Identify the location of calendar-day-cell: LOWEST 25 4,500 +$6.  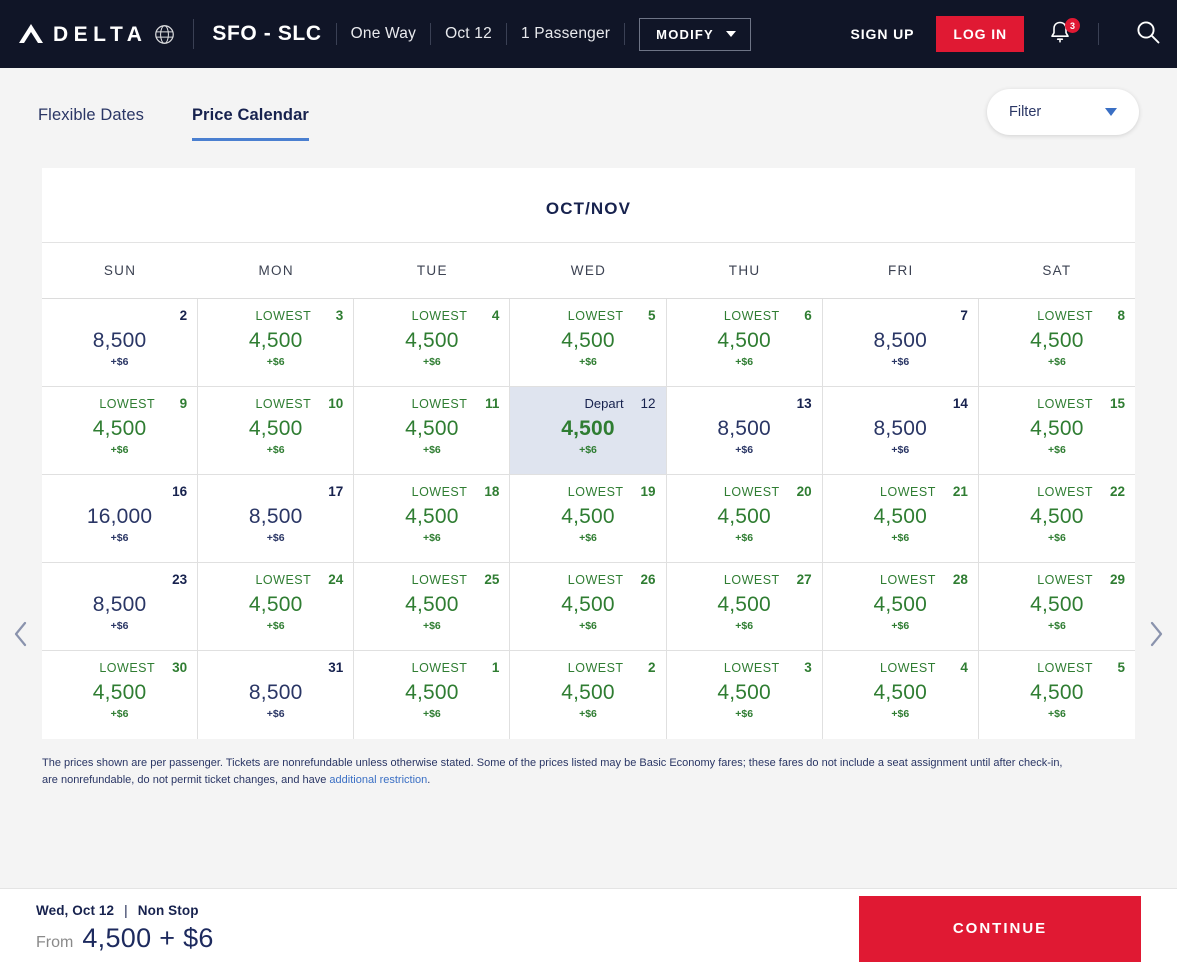
(432, 607).